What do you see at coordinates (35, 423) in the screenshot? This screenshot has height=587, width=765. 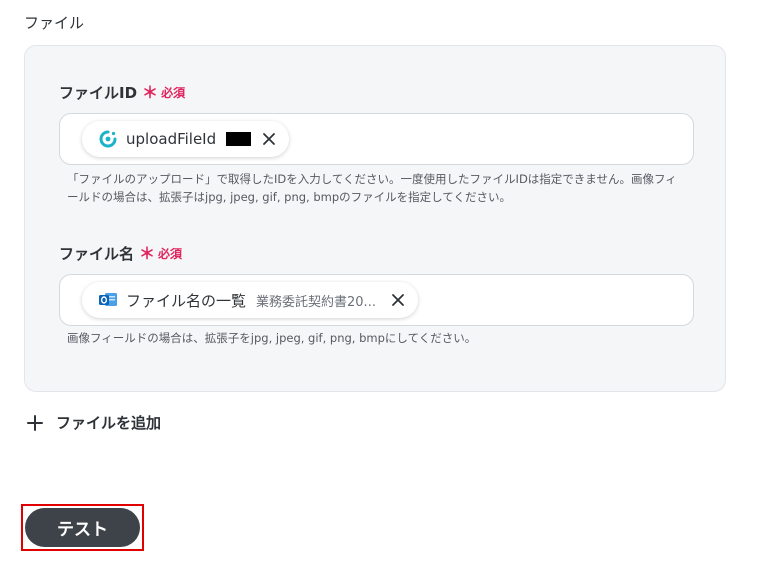 I see `plus-icon` at bounding box center [35, 423].